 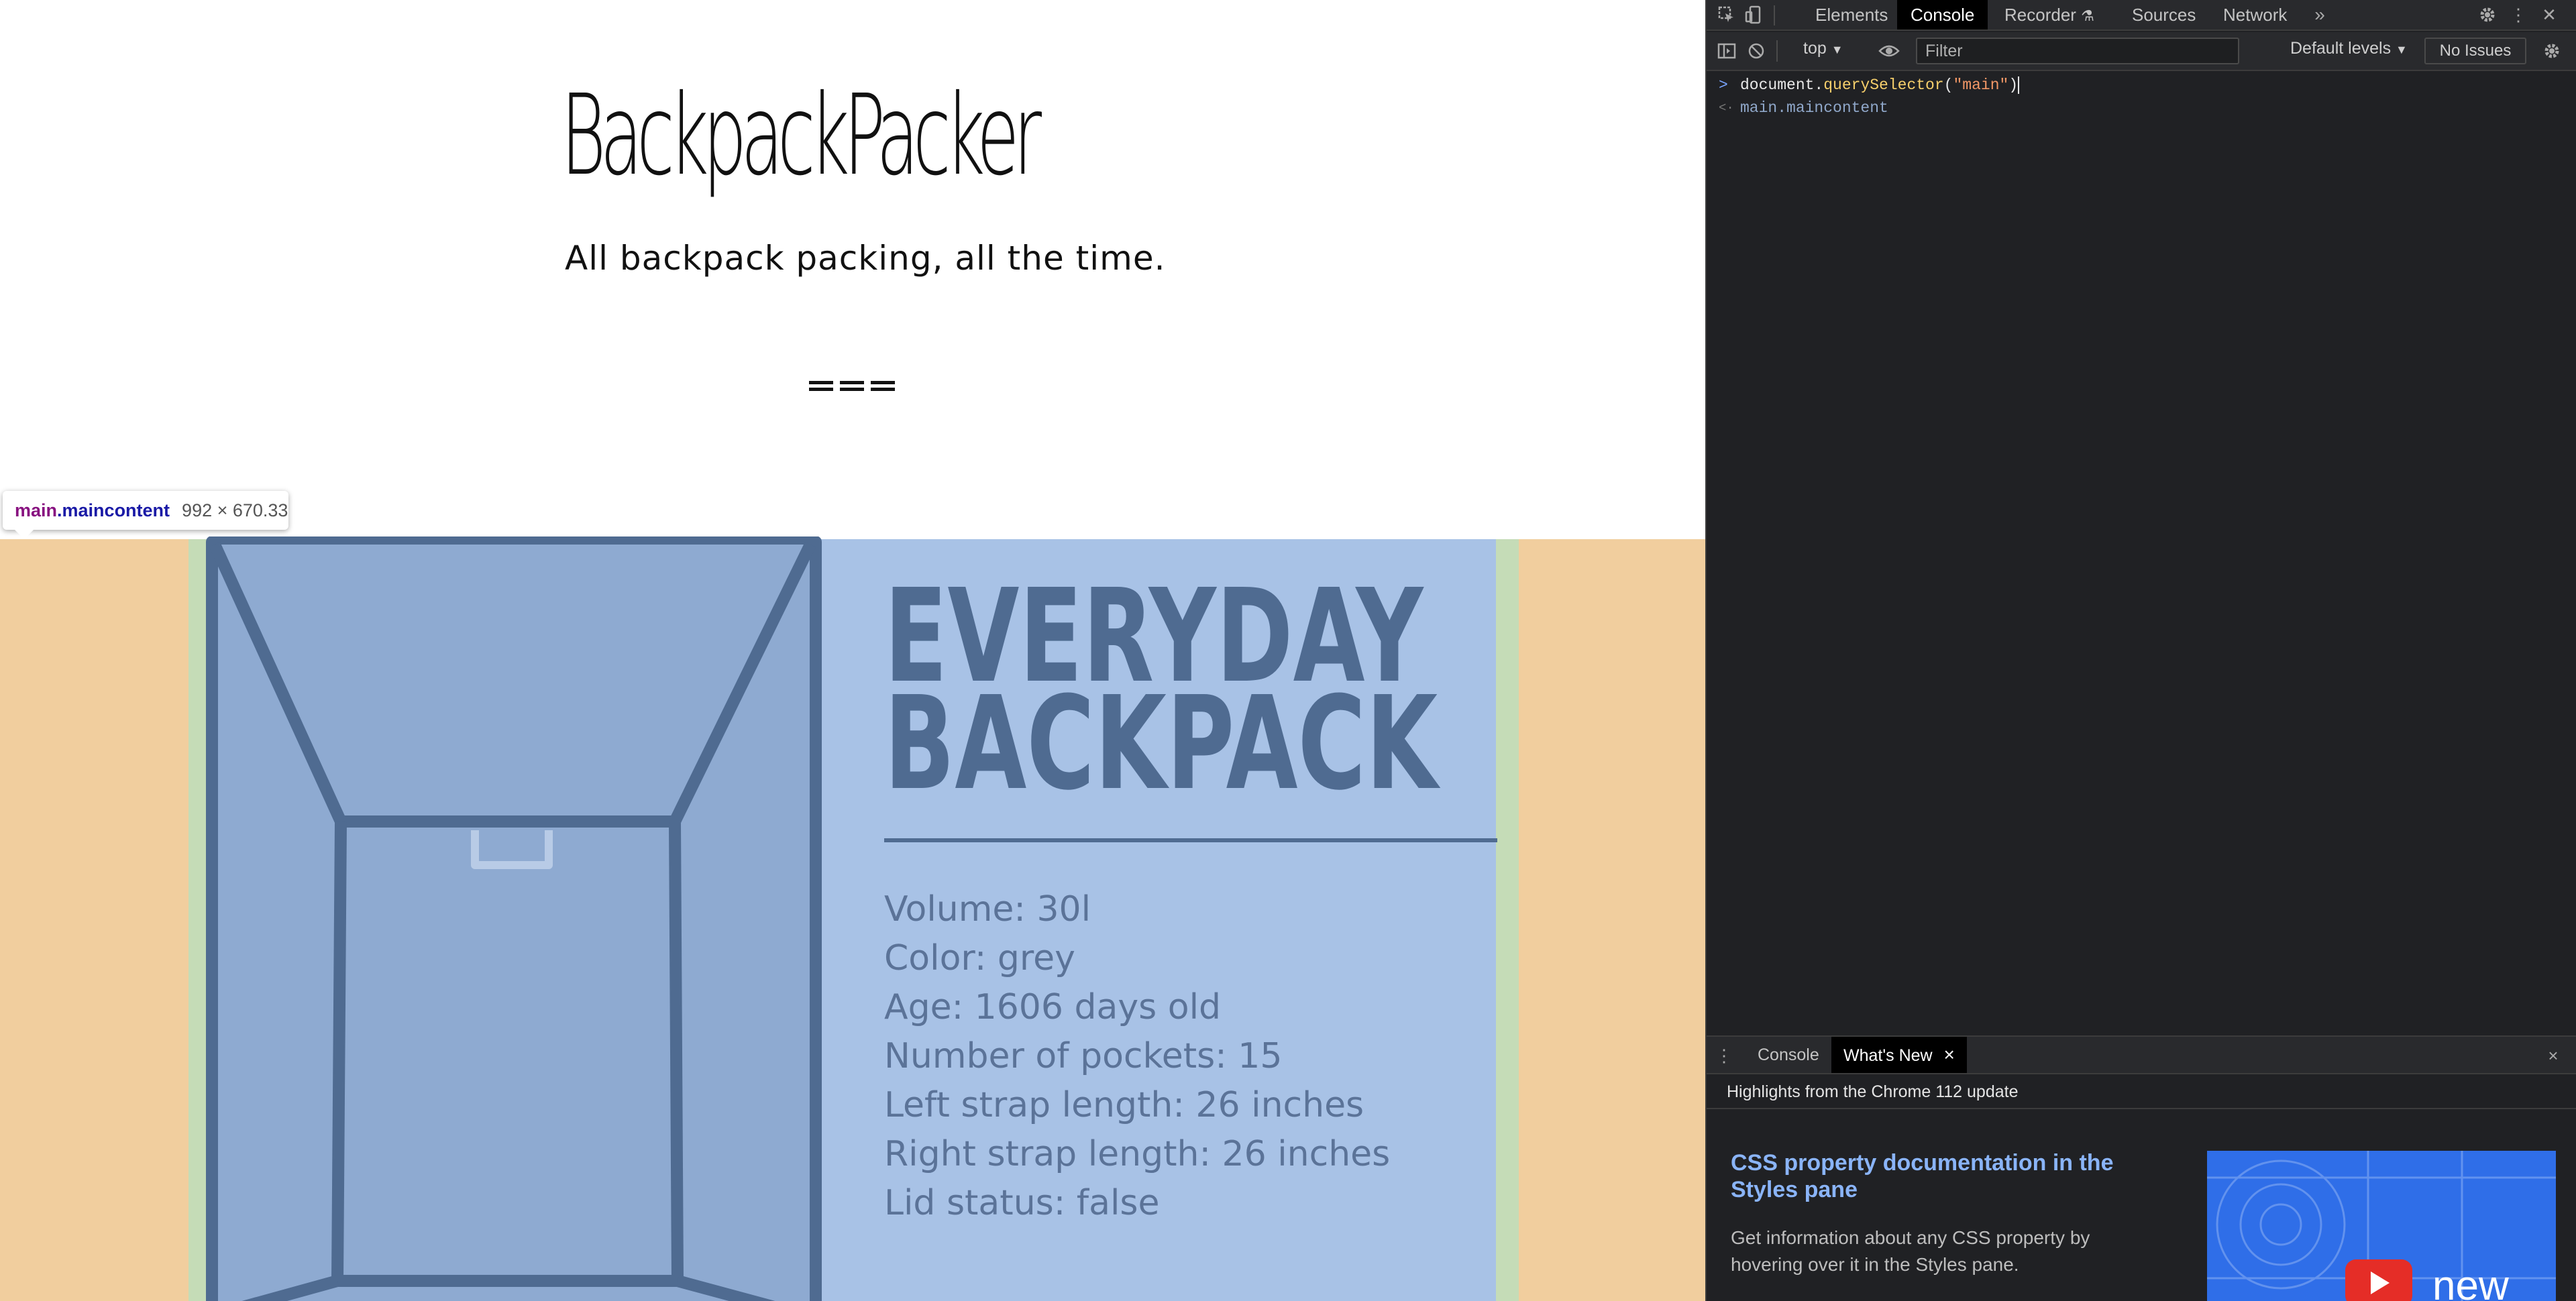 I want to click on drawer-tab-whats-new: What's New ×, so click(x=1899, y=1055).